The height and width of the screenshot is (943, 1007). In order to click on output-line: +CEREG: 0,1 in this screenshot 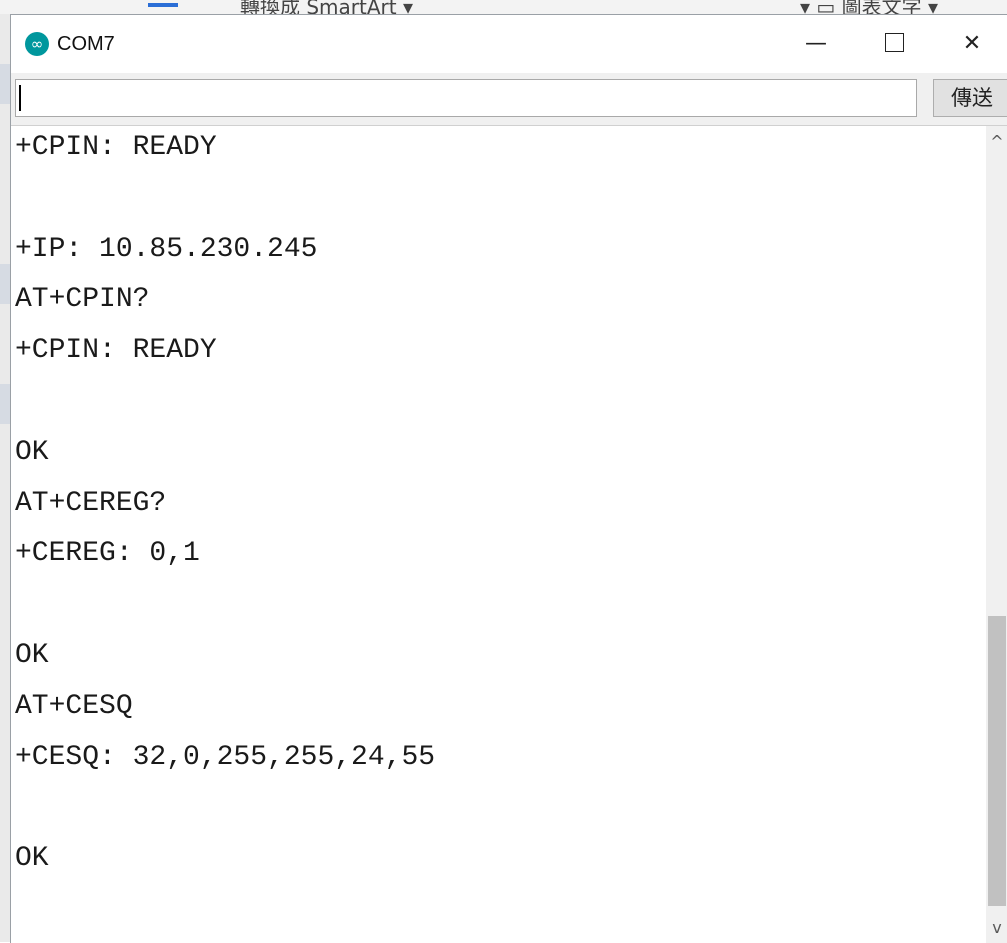, I will do `click(107, 554)`.